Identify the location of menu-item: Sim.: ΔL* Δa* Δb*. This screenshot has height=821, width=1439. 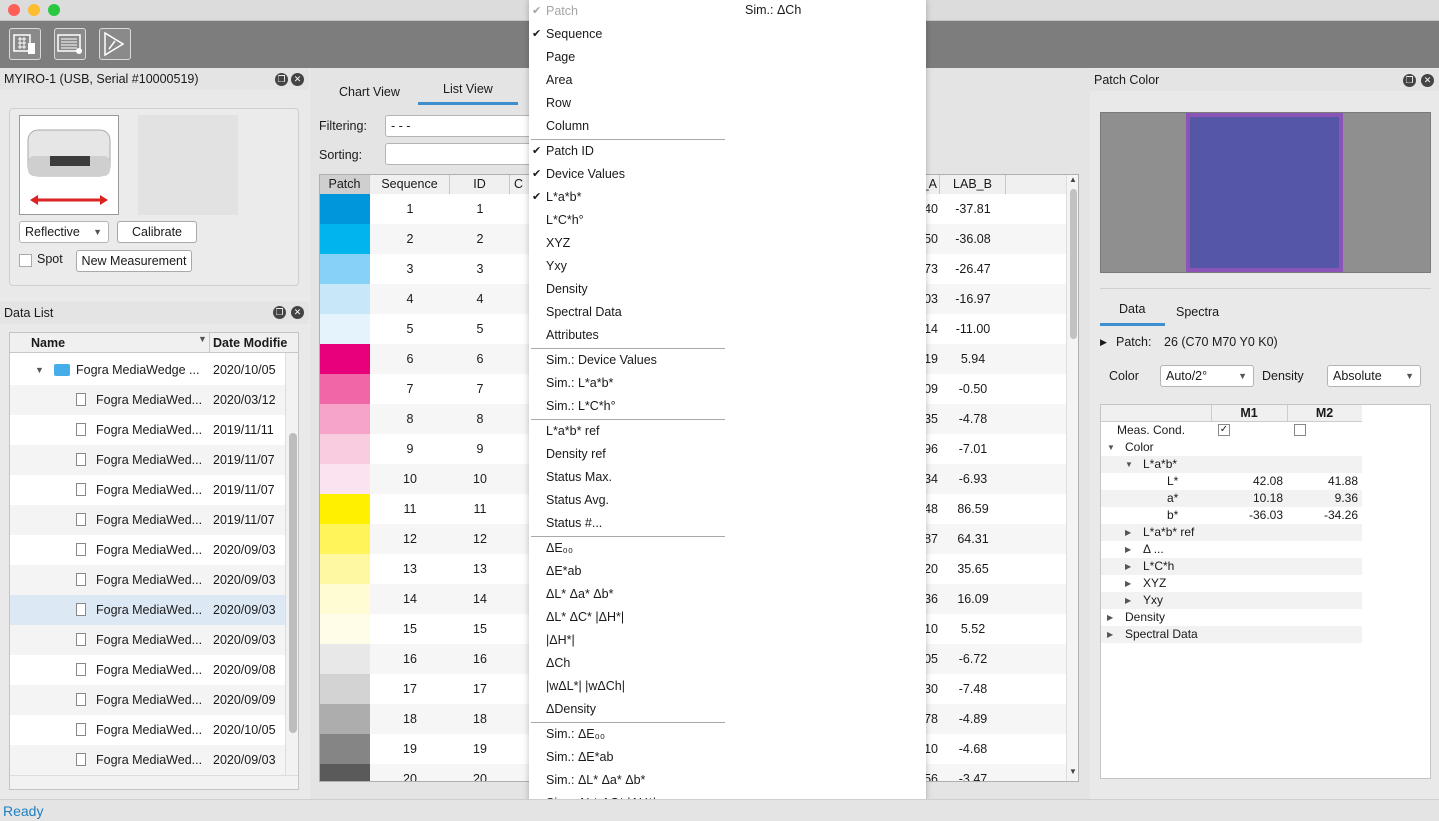
(627, 780).